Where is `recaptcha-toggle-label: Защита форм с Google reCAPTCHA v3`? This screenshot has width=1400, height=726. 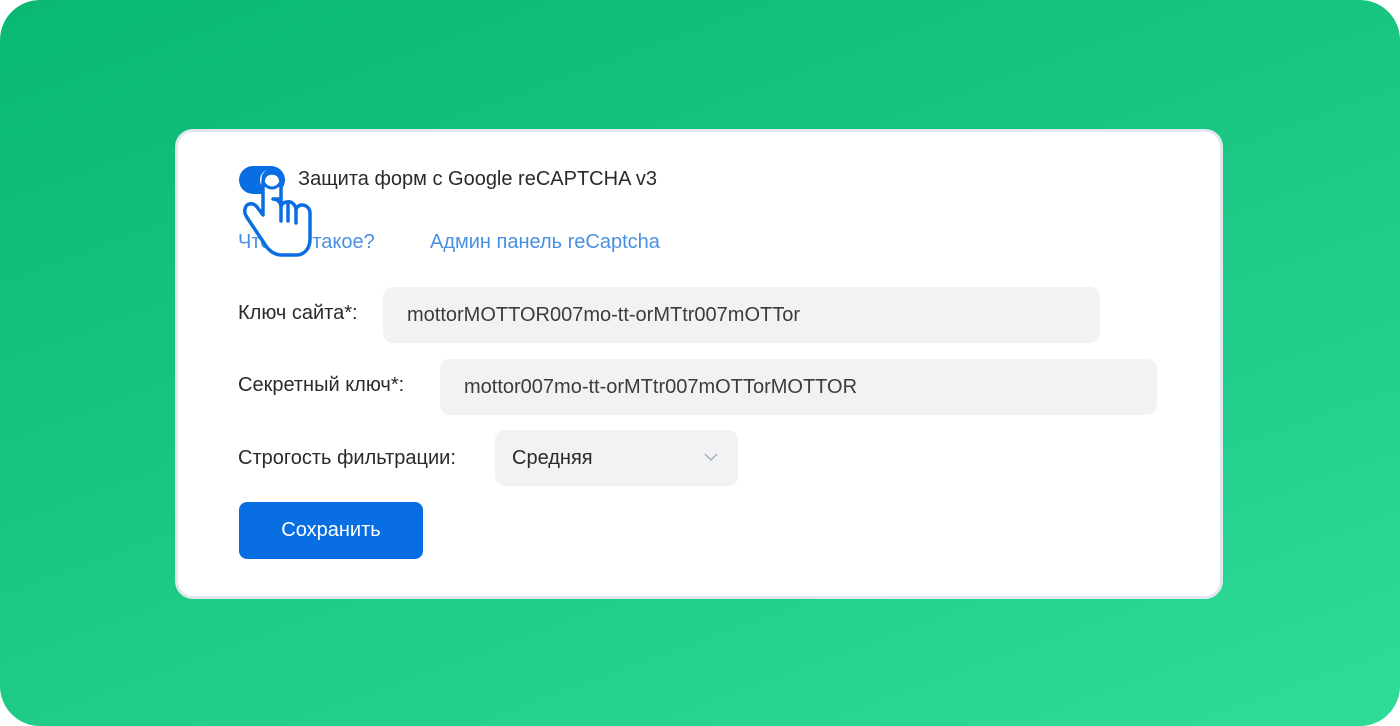
recaptcha-toggle-label: Защита форм с Google reCAPTCHA v3 is located at coordinates (477, 179).